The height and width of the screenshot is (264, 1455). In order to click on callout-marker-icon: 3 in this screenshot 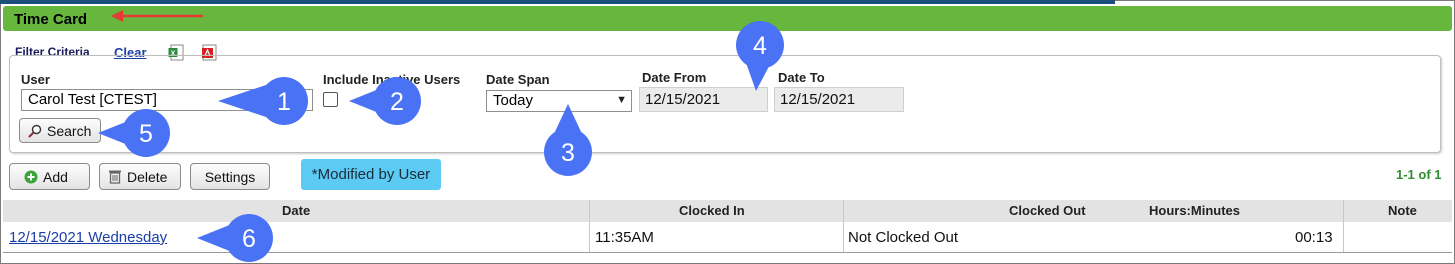, I will do `click(568, 140)`.